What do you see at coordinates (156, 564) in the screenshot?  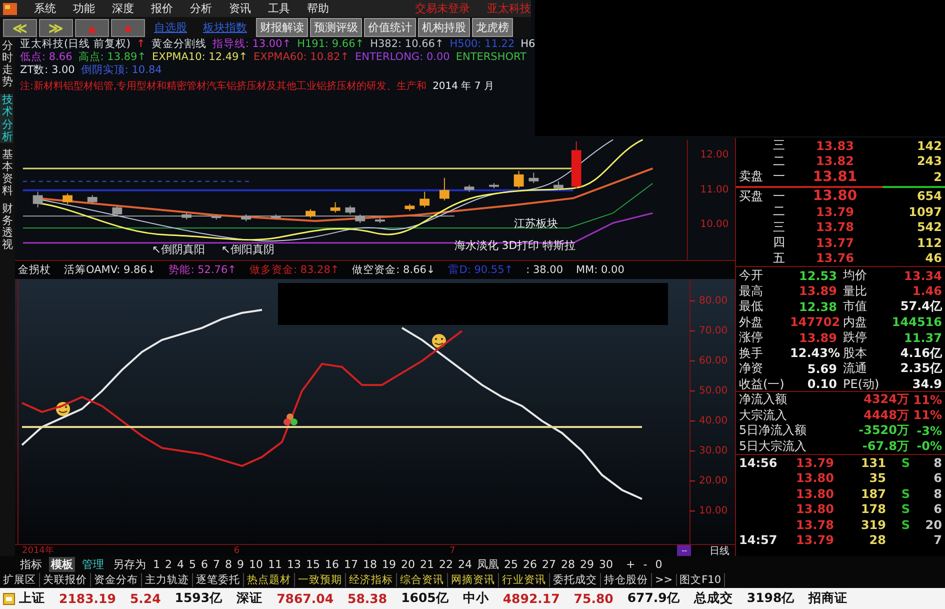 I see `number-tab: 1` at bounding box center [156, 564].